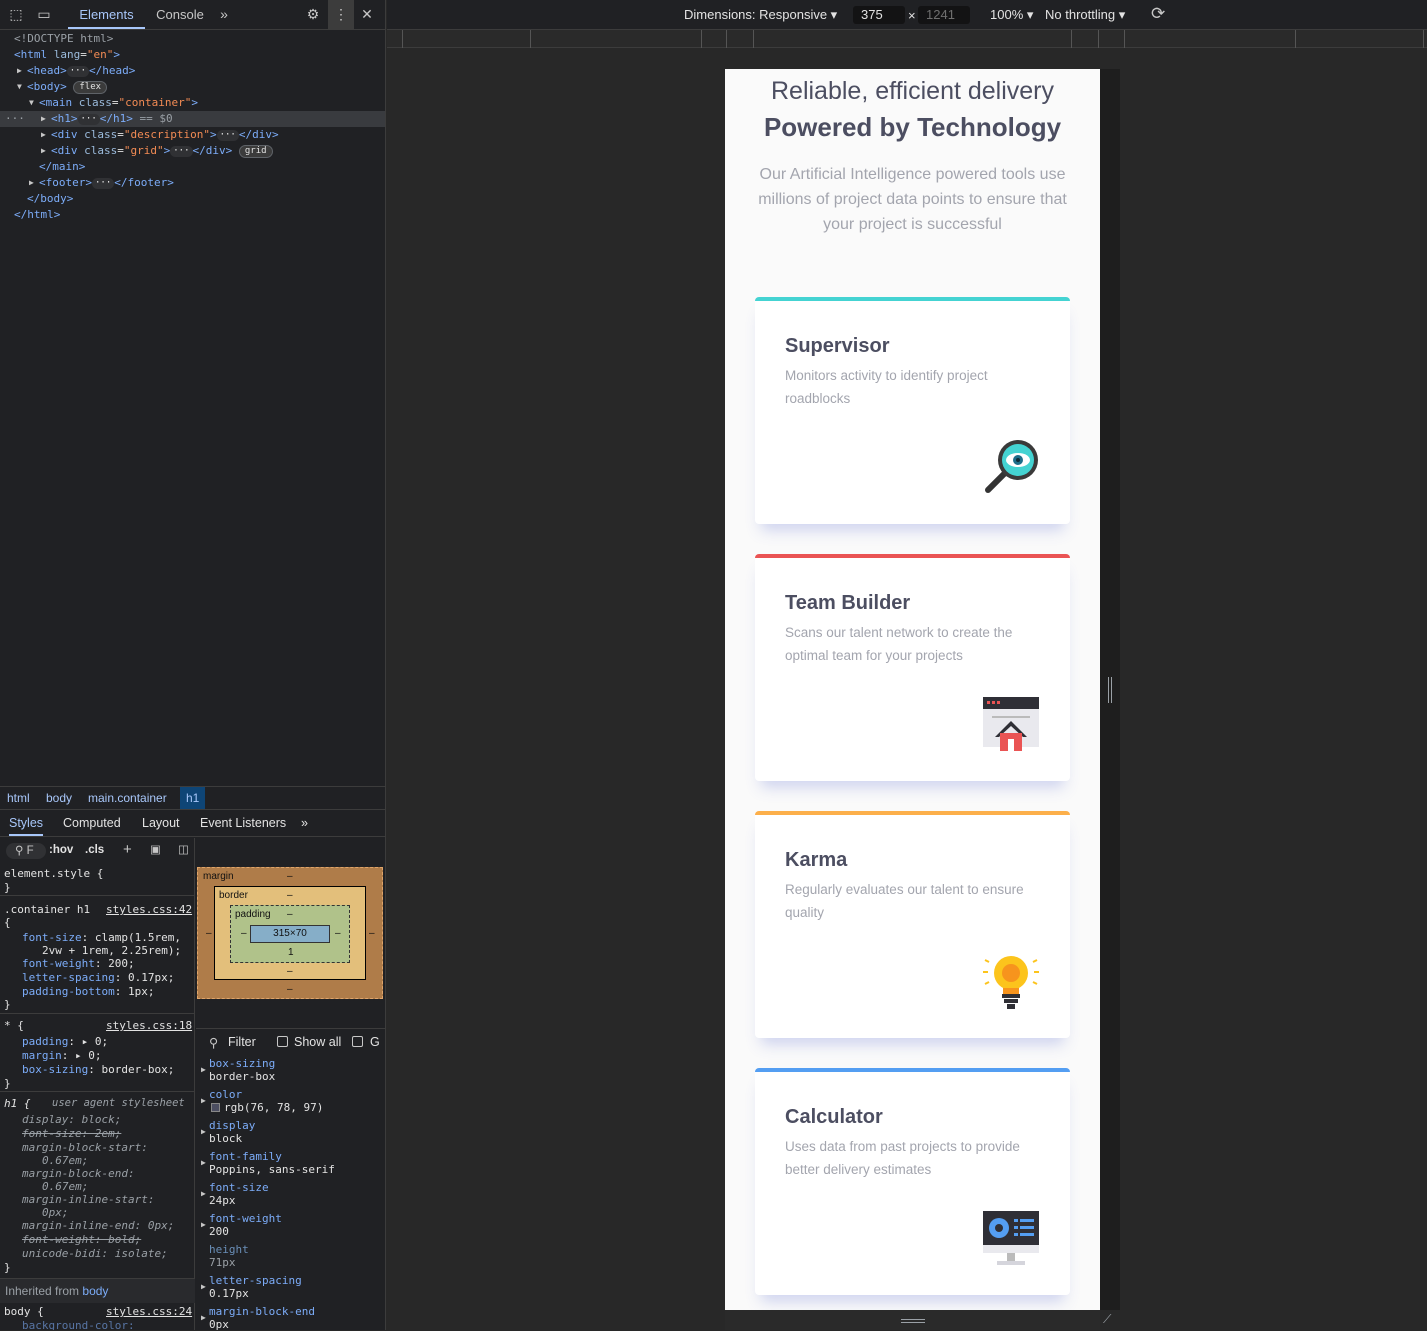  Describe the element at coordinates (92, 823) in the screenshot. I see `tab-computed: Computed` at that location.